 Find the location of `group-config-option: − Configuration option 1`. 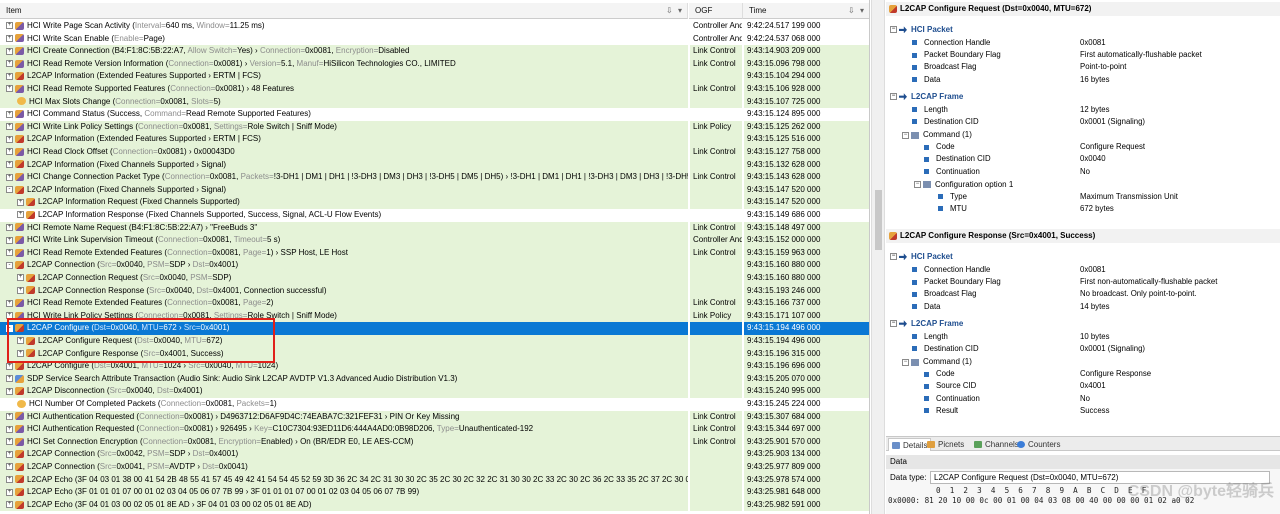

group-config-option: − Configuration option 1 is located at coordinates (963, 184).